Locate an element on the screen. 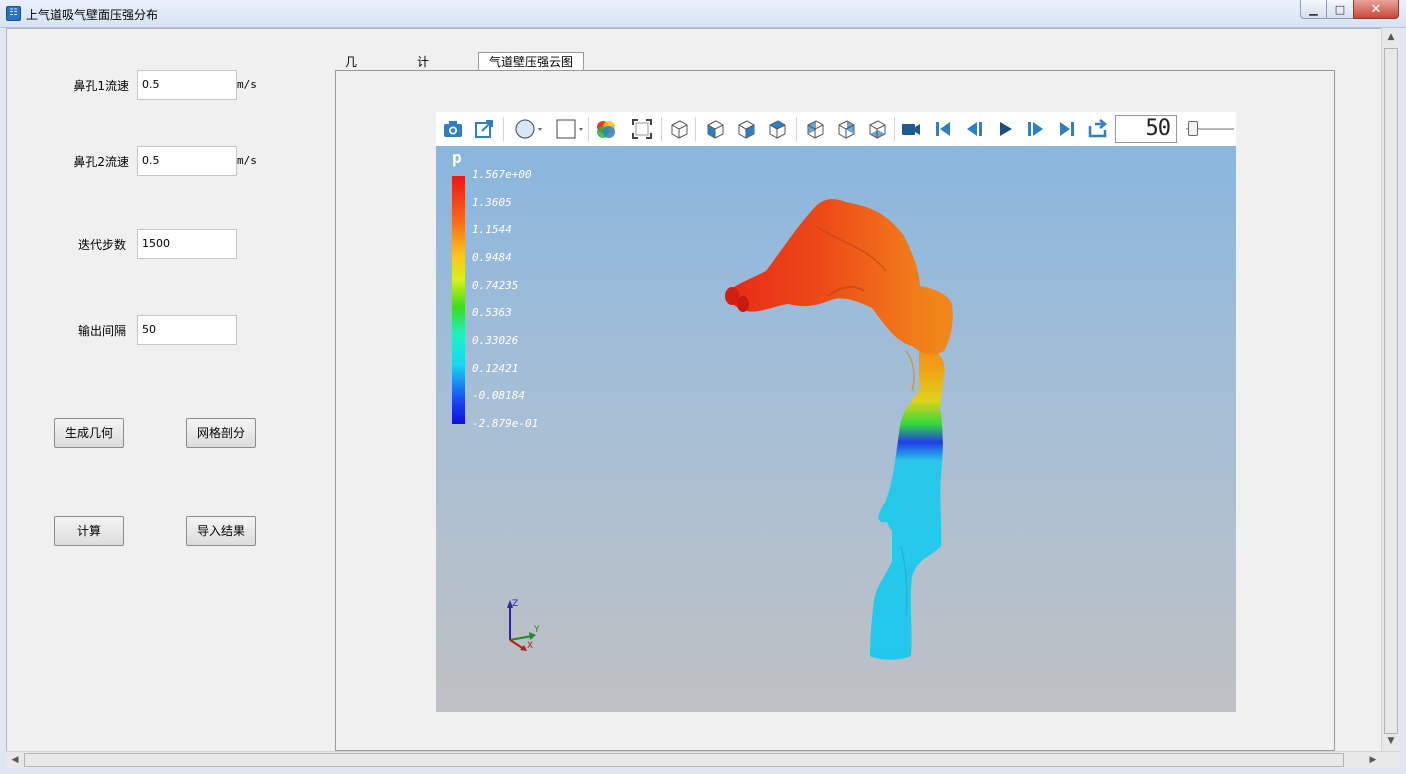 The image size is (1406, 774). tab-wall-pressure: 气道壁压强云图 is located at coordinates (531, 61).